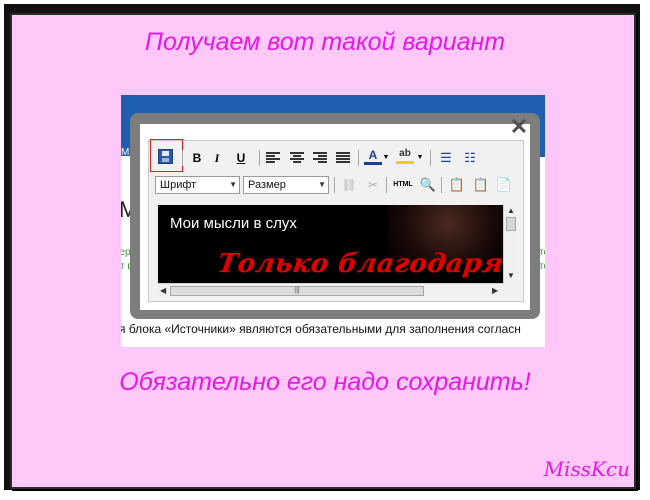 The width and height of the screenshot is (650, 500). I want to click on link-icon: ⛓, so click(349, 185).